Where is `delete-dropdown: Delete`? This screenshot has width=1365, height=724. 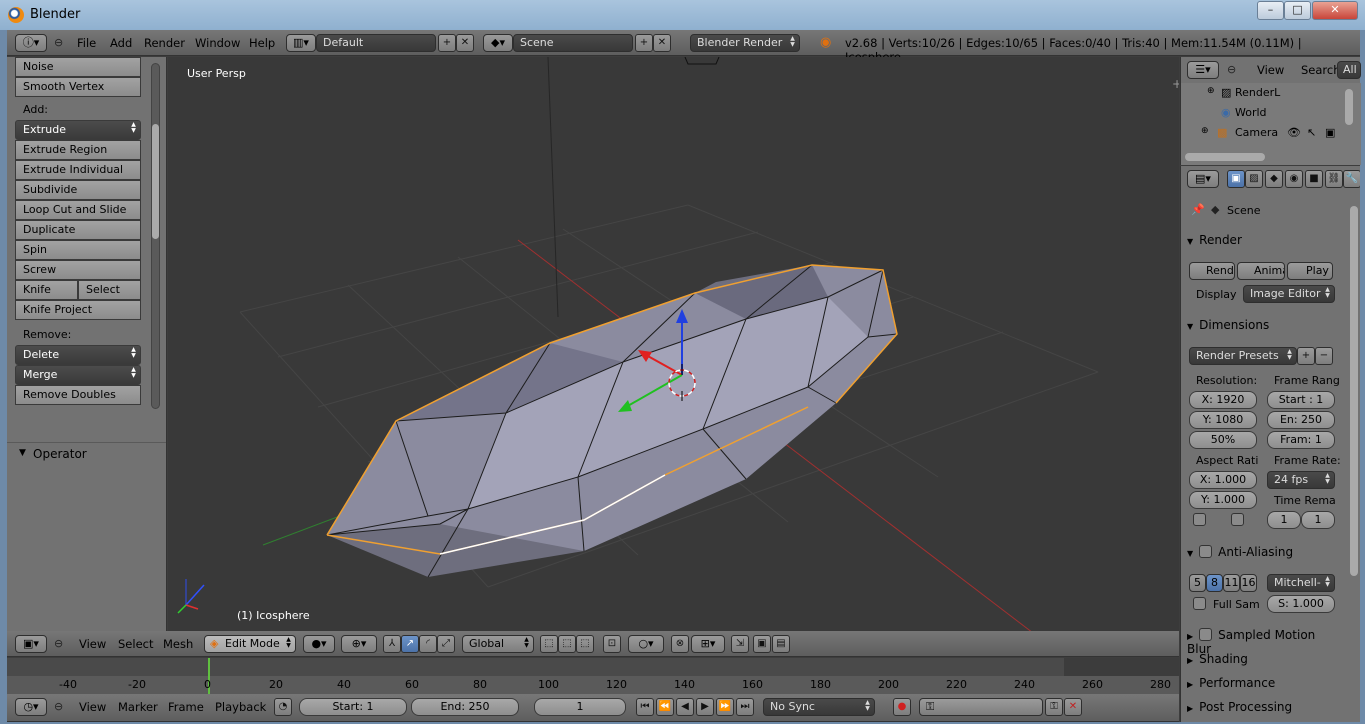 delete-dropdown: Delete is located at coordinates (78, 355).